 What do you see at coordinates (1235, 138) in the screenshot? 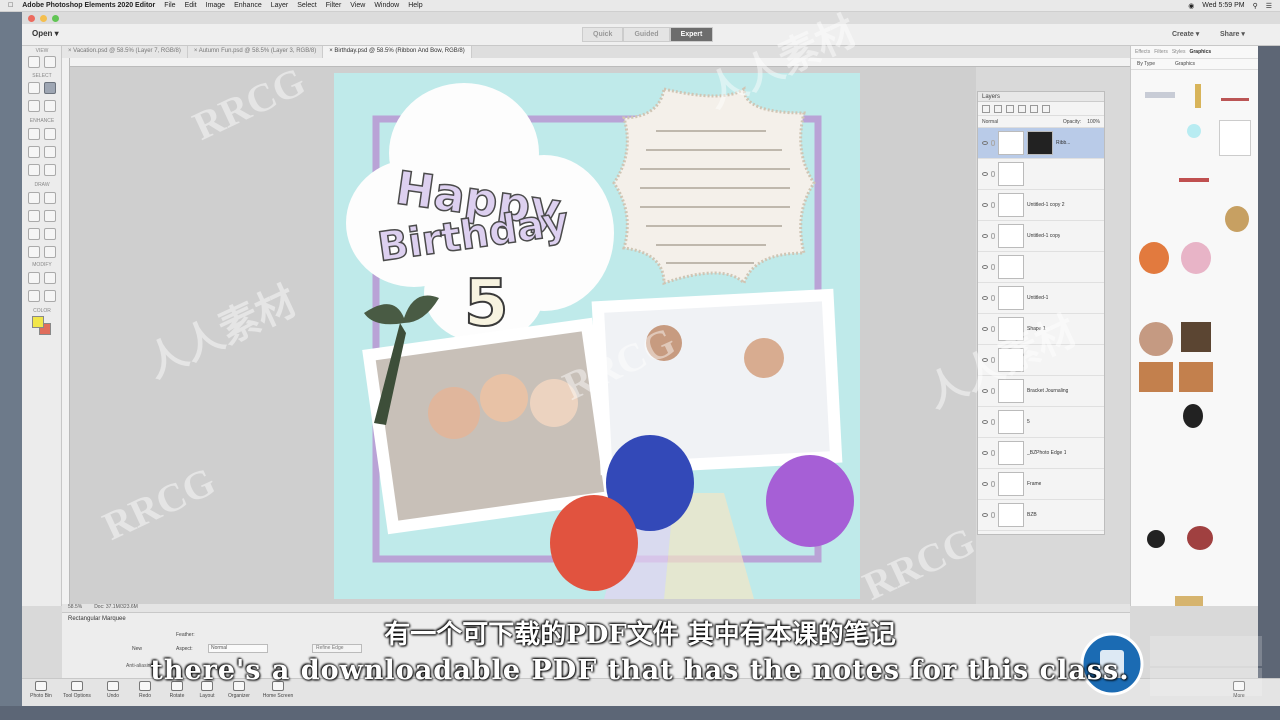
I see `graphic-card-icon` at bounding box center [1235, 138].